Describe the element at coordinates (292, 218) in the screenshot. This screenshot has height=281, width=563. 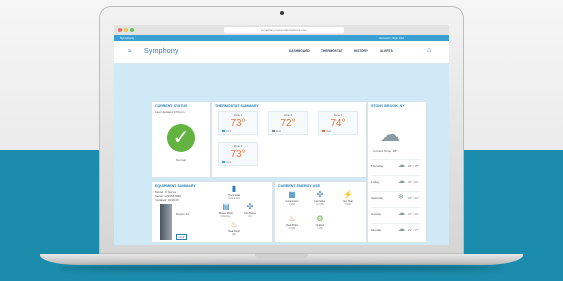
I see `heat-strips-icon: ♨` at that location.